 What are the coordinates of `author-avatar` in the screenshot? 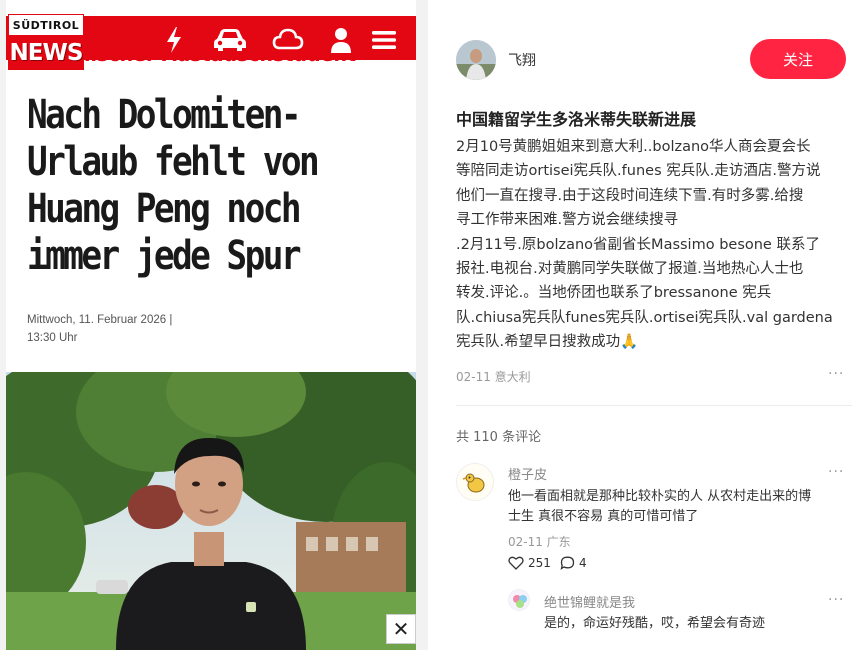 It's located at (476, 60).